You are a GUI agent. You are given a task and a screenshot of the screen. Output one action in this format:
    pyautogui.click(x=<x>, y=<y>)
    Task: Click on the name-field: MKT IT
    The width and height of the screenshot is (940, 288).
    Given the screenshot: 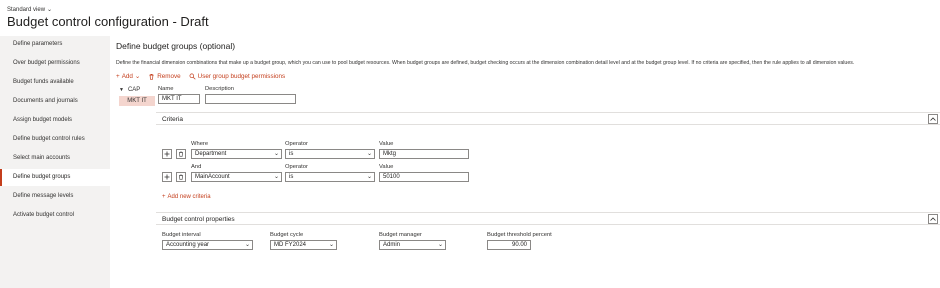 What is the action you would take?
    pyautogui.click(x=179, y=99)
    